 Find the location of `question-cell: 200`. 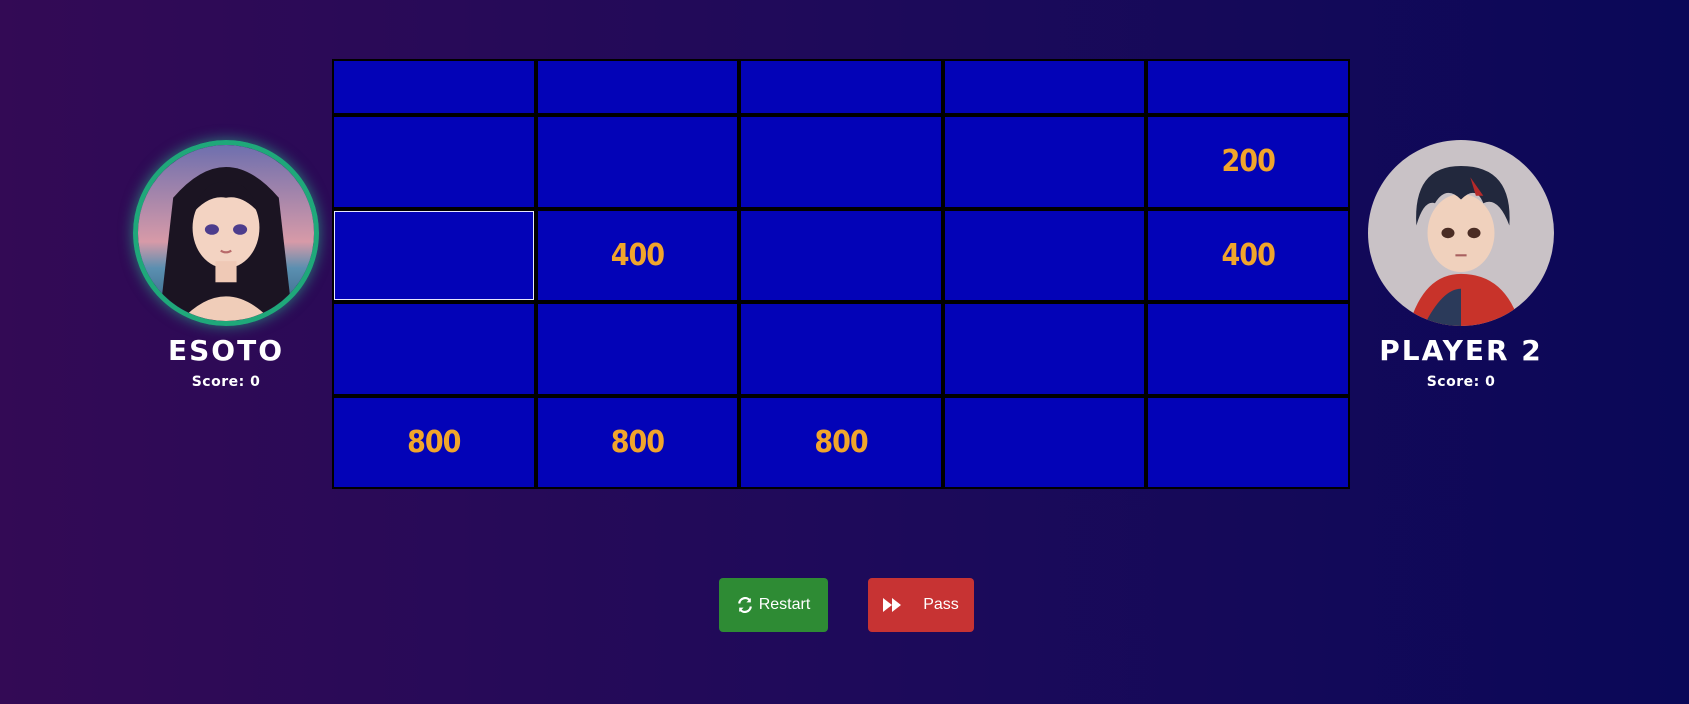

question-cell: 200 is located at coordinates (1248, 162).